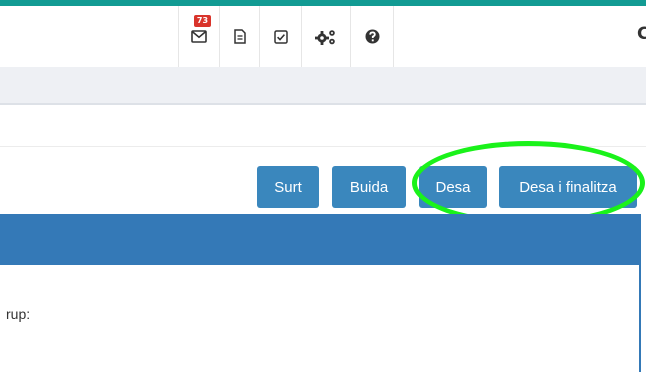 The width and height of the screenshot is (646, 372). I want to click on document-nav-button, so click(239, 36).